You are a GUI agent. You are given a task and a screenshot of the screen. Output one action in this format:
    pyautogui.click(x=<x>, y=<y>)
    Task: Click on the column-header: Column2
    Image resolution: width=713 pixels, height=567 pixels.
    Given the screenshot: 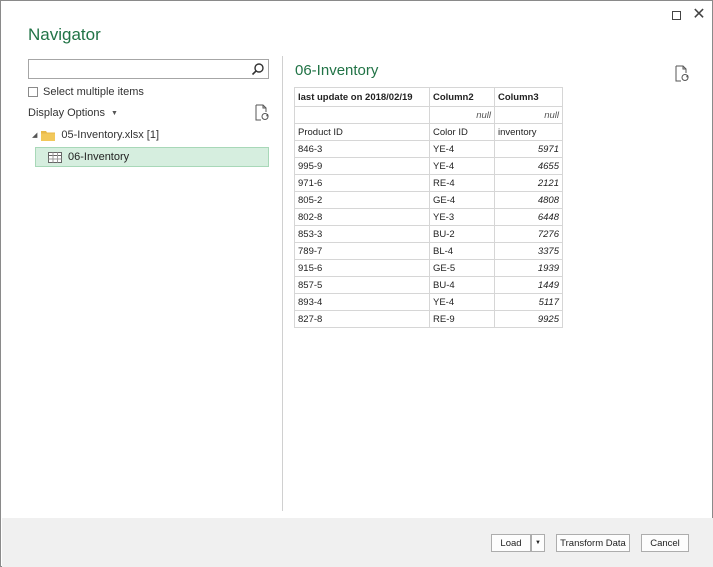 What is the action you would take?
    pyautogui.click(x=462, y=97)
    